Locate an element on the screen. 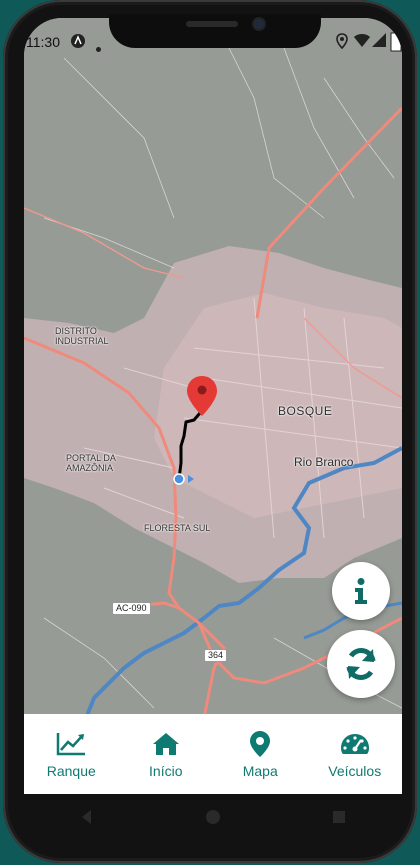  home-button is located at coordinates (213, 817).